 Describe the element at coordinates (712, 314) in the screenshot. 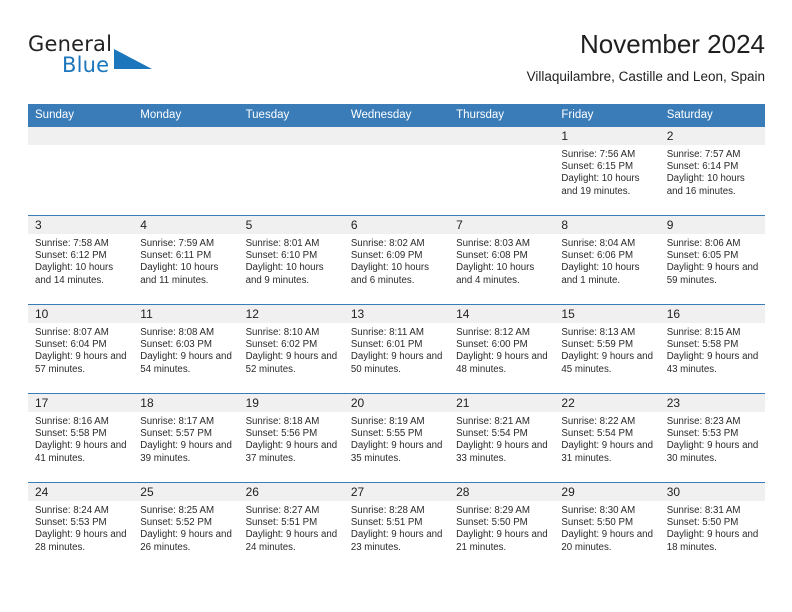

I see `day-number: 16` at that location.